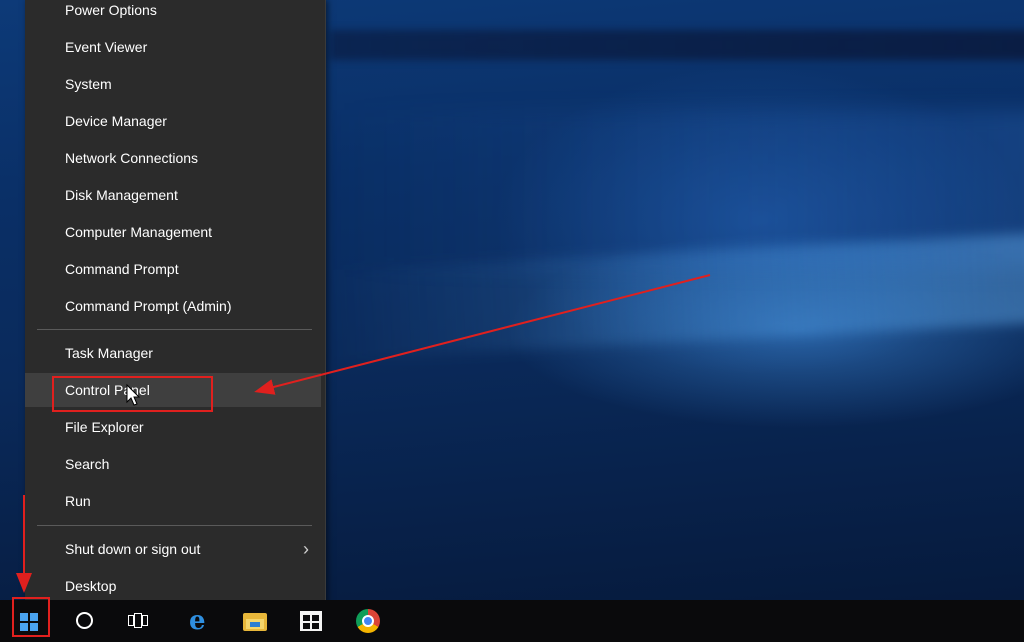 The width and height of the screenshot is (1024, 642). I want to click on menu-item-label: System, so click(88, 84).